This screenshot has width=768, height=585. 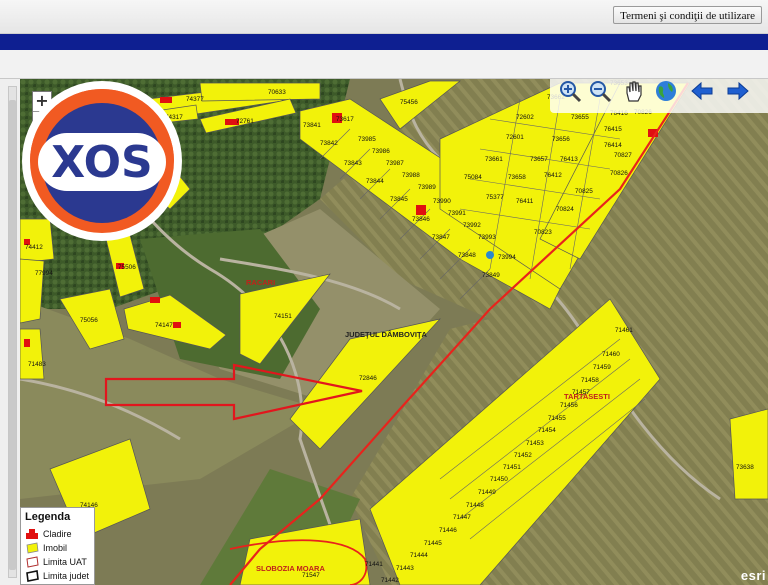 What do you see at coordinates (12, 335) in the screenshot?
I see `scrollbar-thumb` at bounding box center [12, 335].